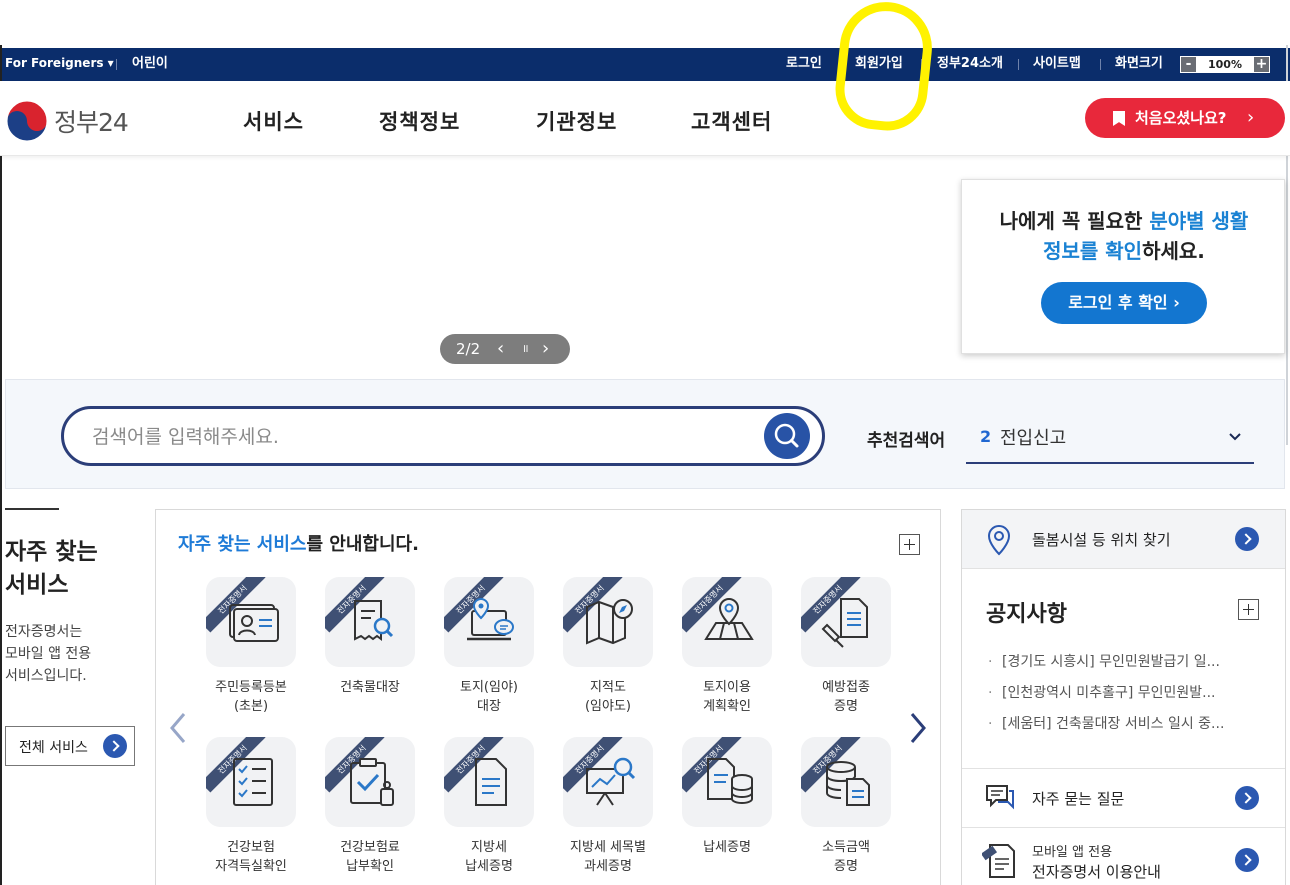 Image resolution: width=1290 pixels, height=885 pixels. Describe the element at coordinates (846, 652) in the screenshot. I see `service-tile-vaccination: 전자증명서 예방접종 증명` at that location.